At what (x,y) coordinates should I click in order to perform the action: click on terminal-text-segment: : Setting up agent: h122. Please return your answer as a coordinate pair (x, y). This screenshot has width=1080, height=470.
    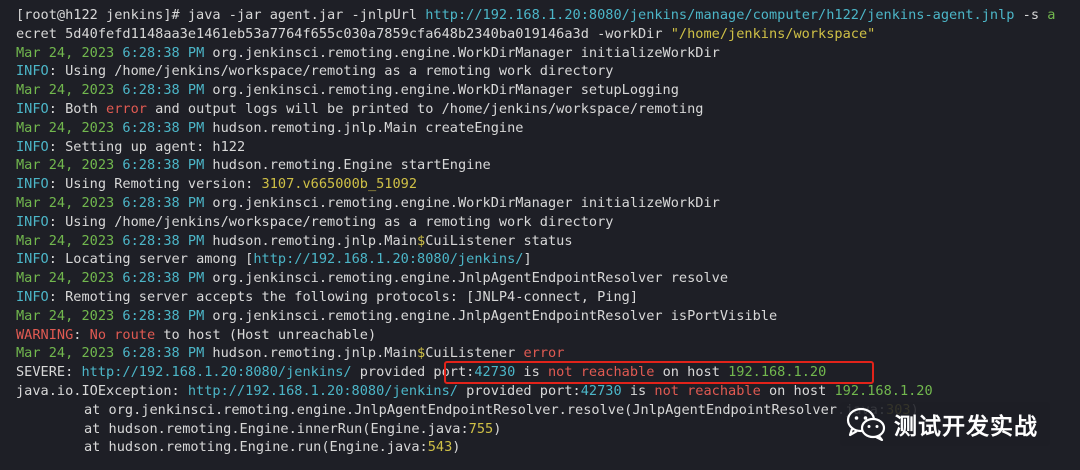
    Looking at the image, I should click on (147, 146).